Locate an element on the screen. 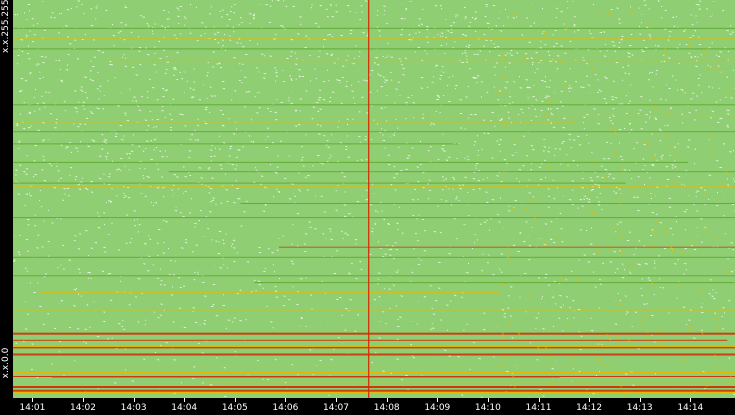 The image size is (735, 415). event-marker-line is located at coordinates (369, 199).